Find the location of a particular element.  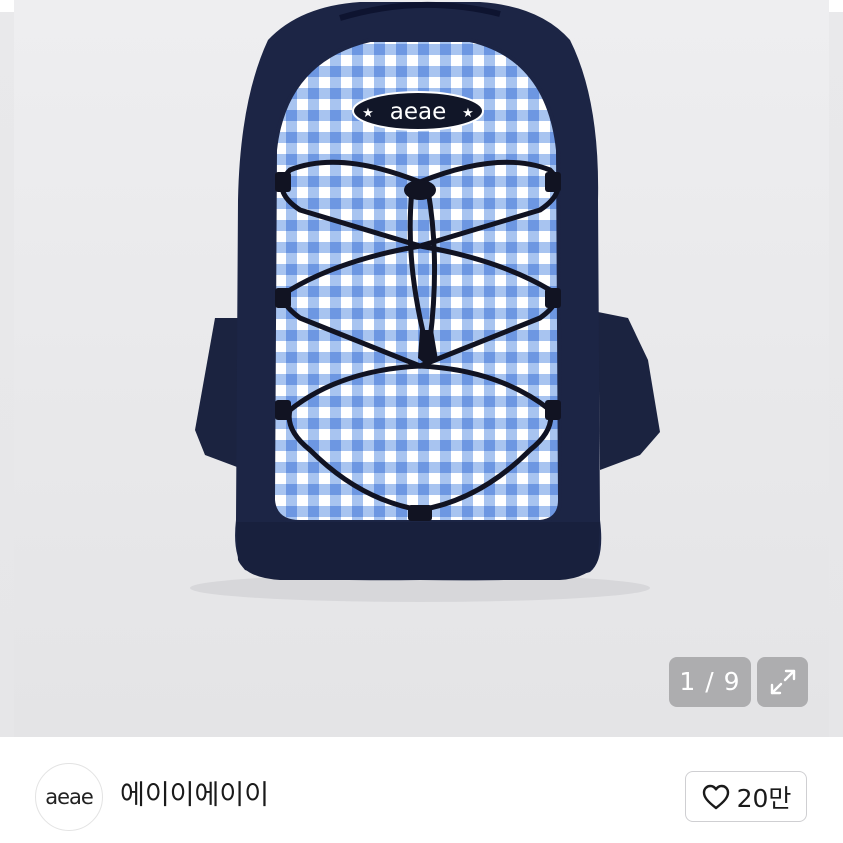

like-button: 20만 is located at coordinates (746, 796).